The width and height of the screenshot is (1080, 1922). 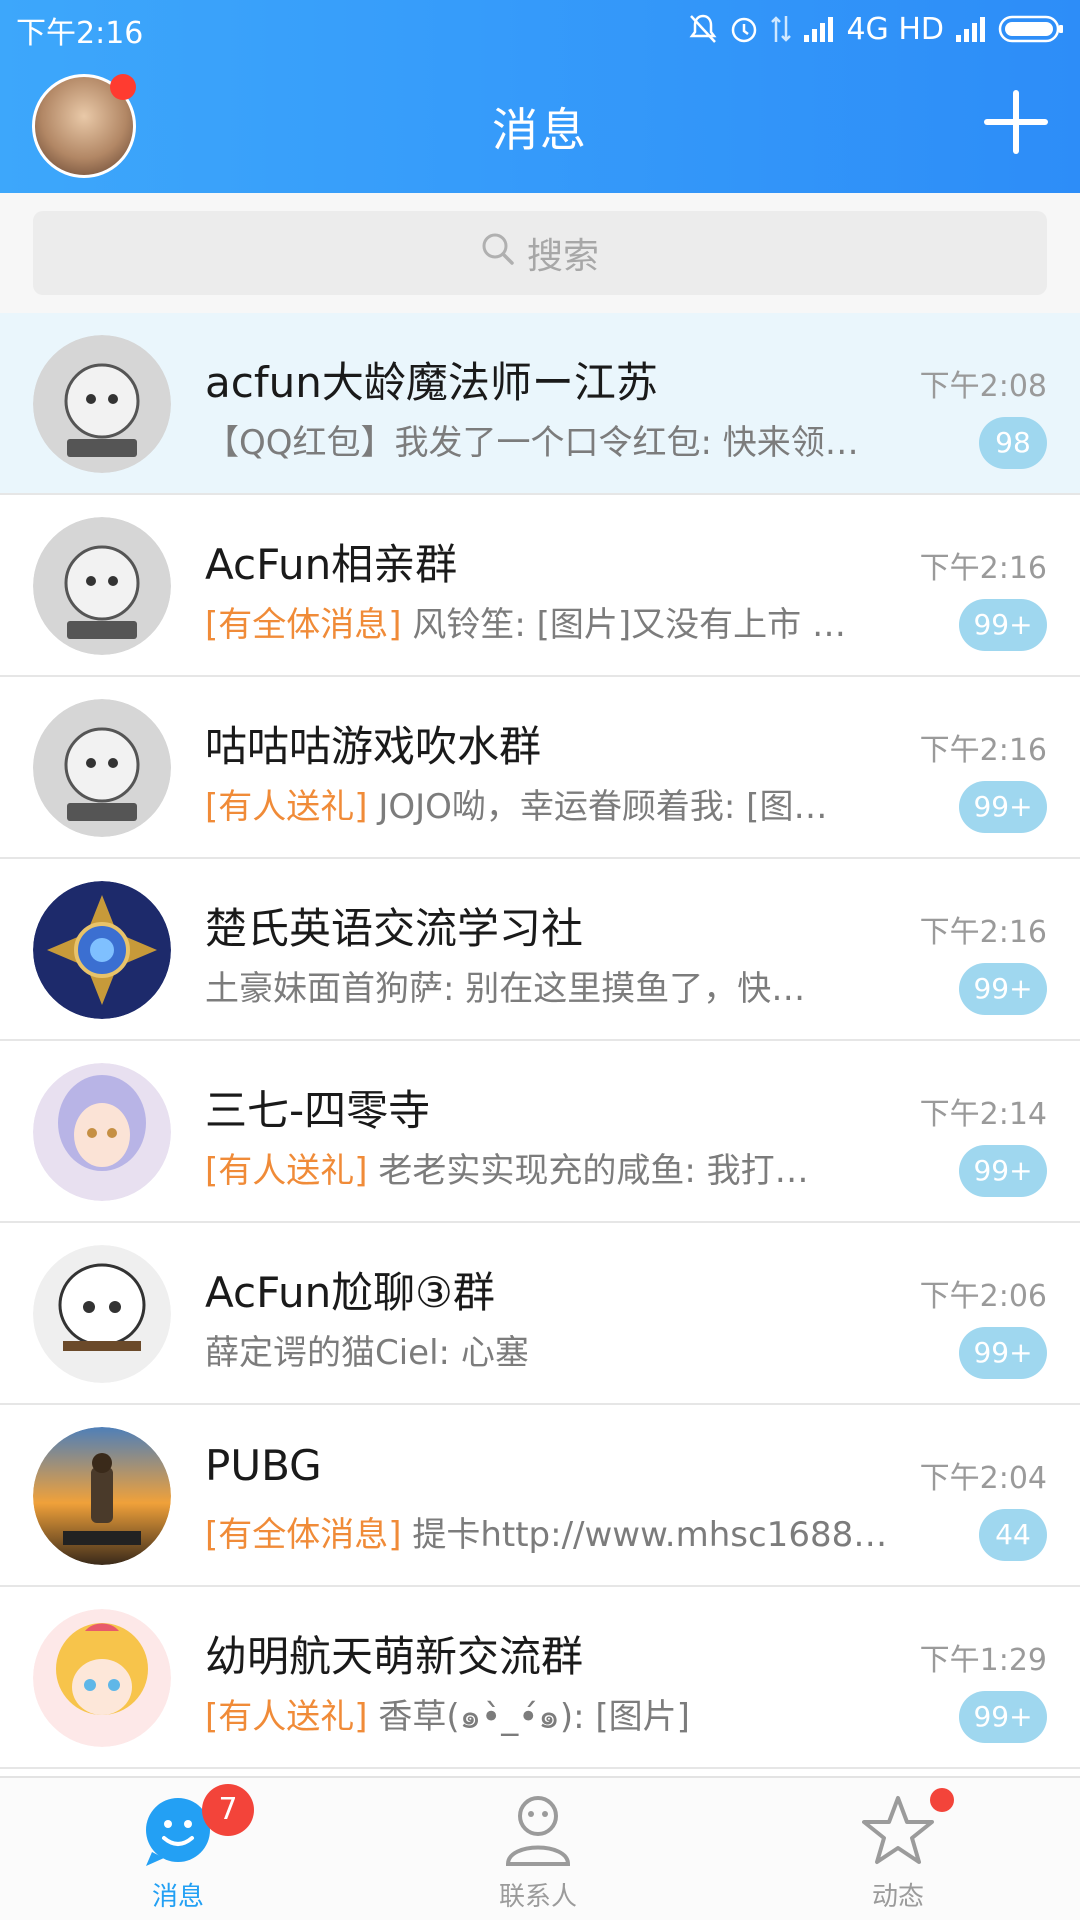 What do you see at coordinates (897, 1897) in the screenshot?
I see `tab-label: 动态` at bounding box center [897, 1897].